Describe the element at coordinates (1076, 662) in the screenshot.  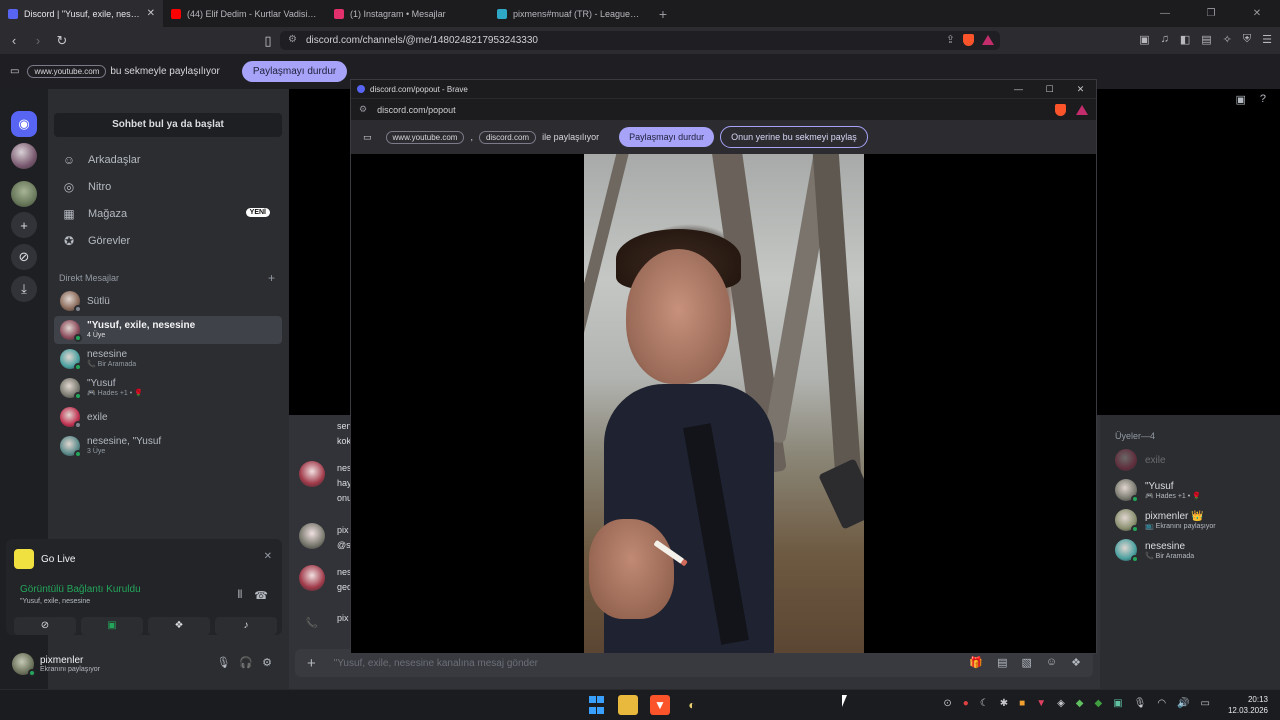
I see `apps-icon: ❖` at that location.